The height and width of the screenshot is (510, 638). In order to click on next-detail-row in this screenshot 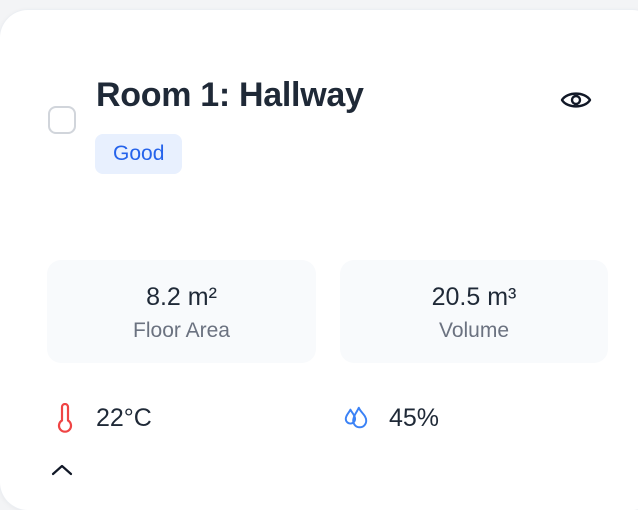, I will do `click(62, 477)`.